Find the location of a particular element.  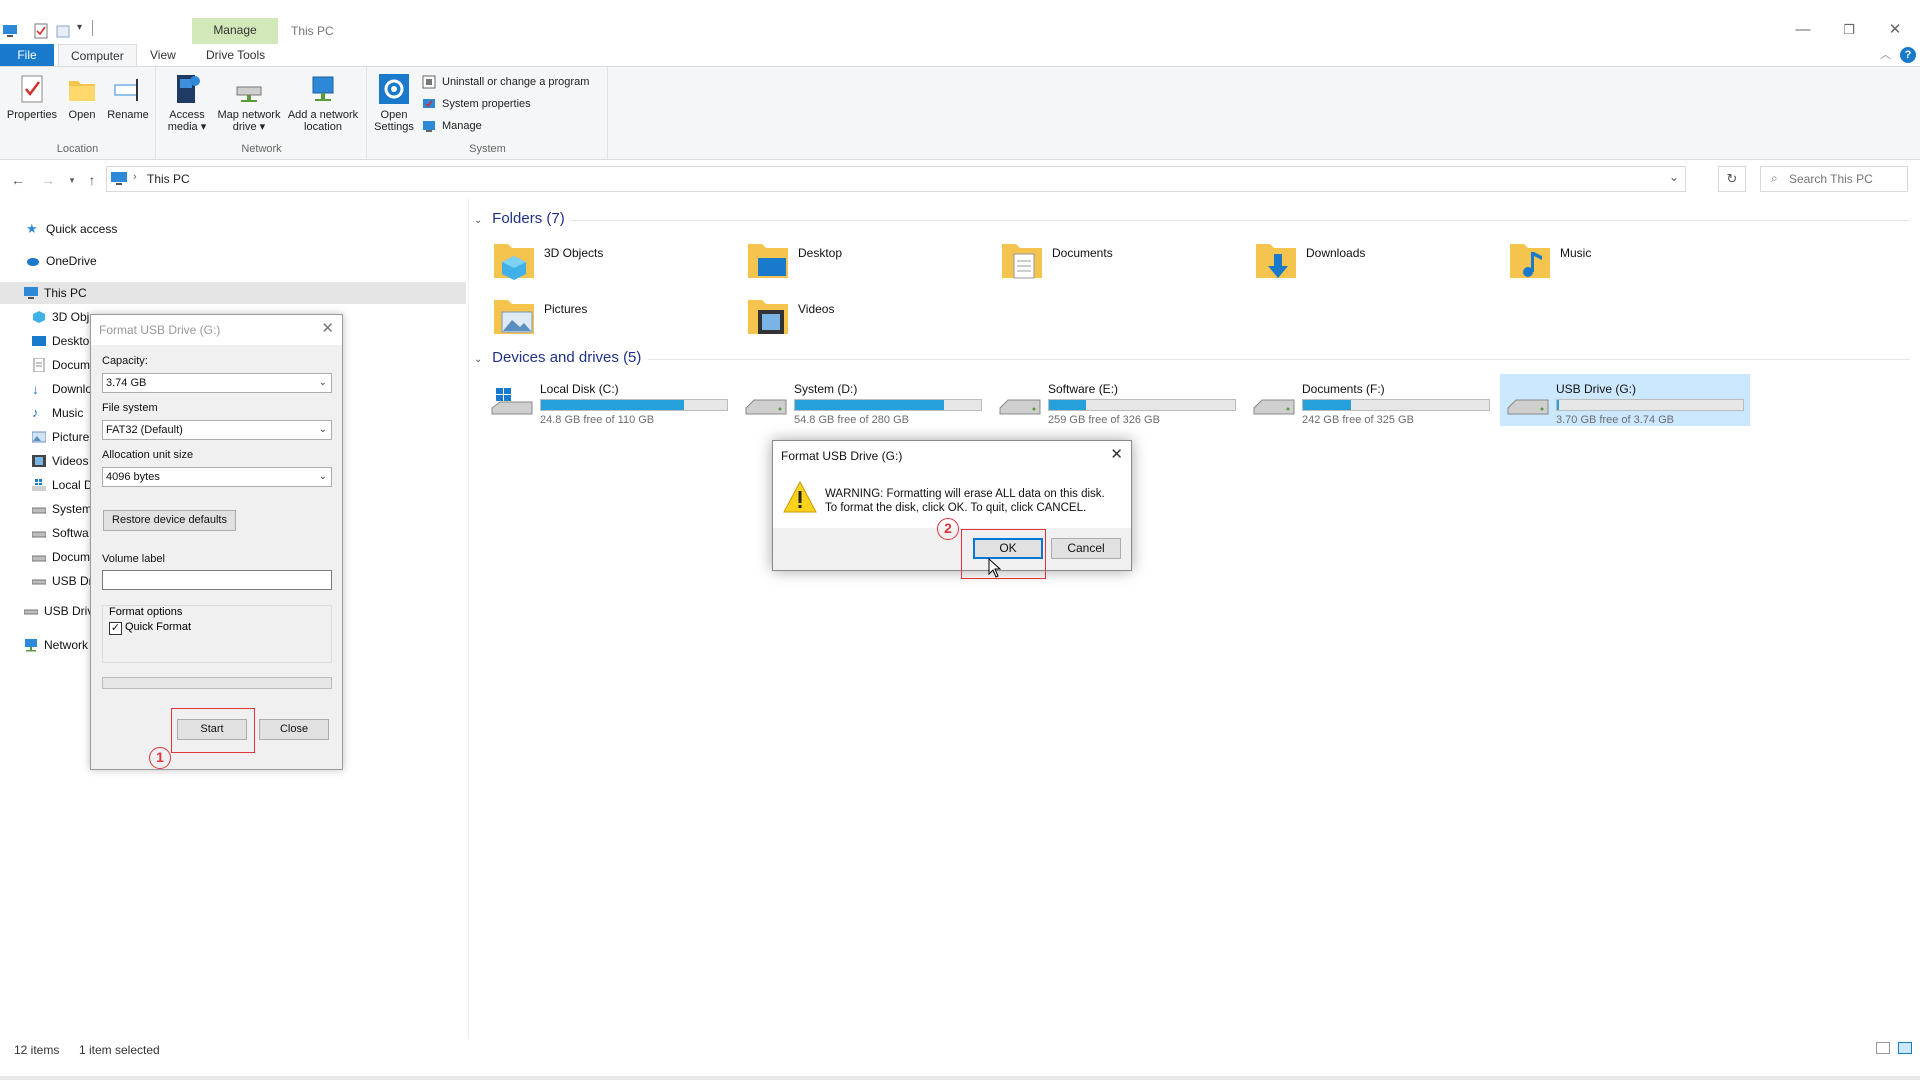

close-window-button: ✕ is located at coordinates (1895, 30).